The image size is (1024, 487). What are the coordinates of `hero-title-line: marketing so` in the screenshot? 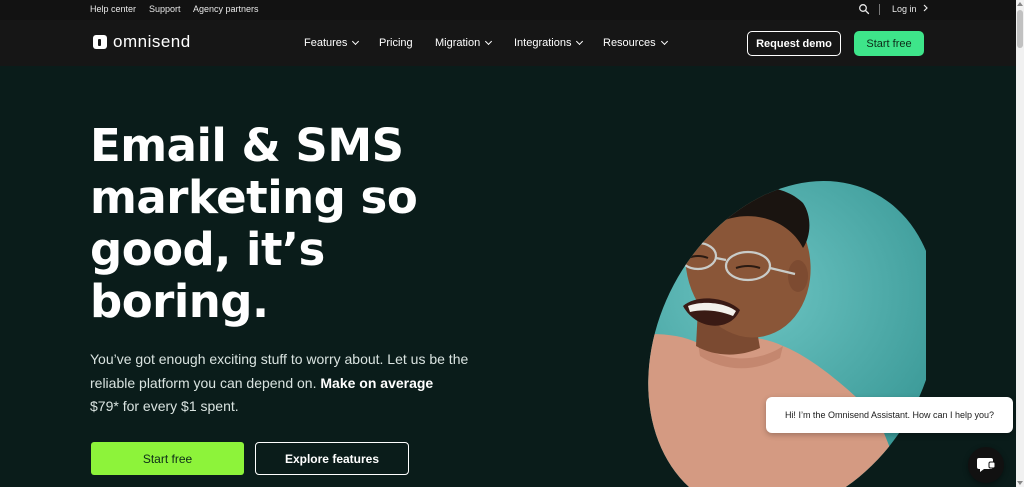 It's located at (254, 197).